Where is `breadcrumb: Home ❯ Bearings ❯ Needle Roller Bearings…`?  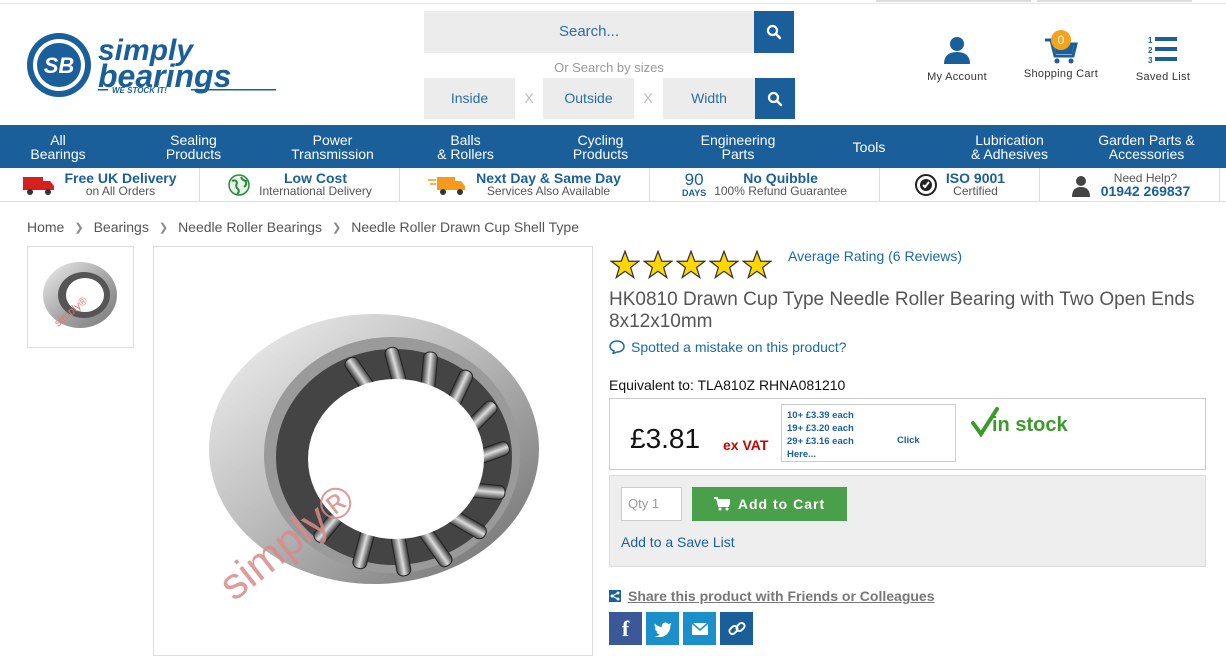
breadcrumb: Home ❯ Bearings ❯ Needle Roller Bearings… is located at coordinates (303, 227).